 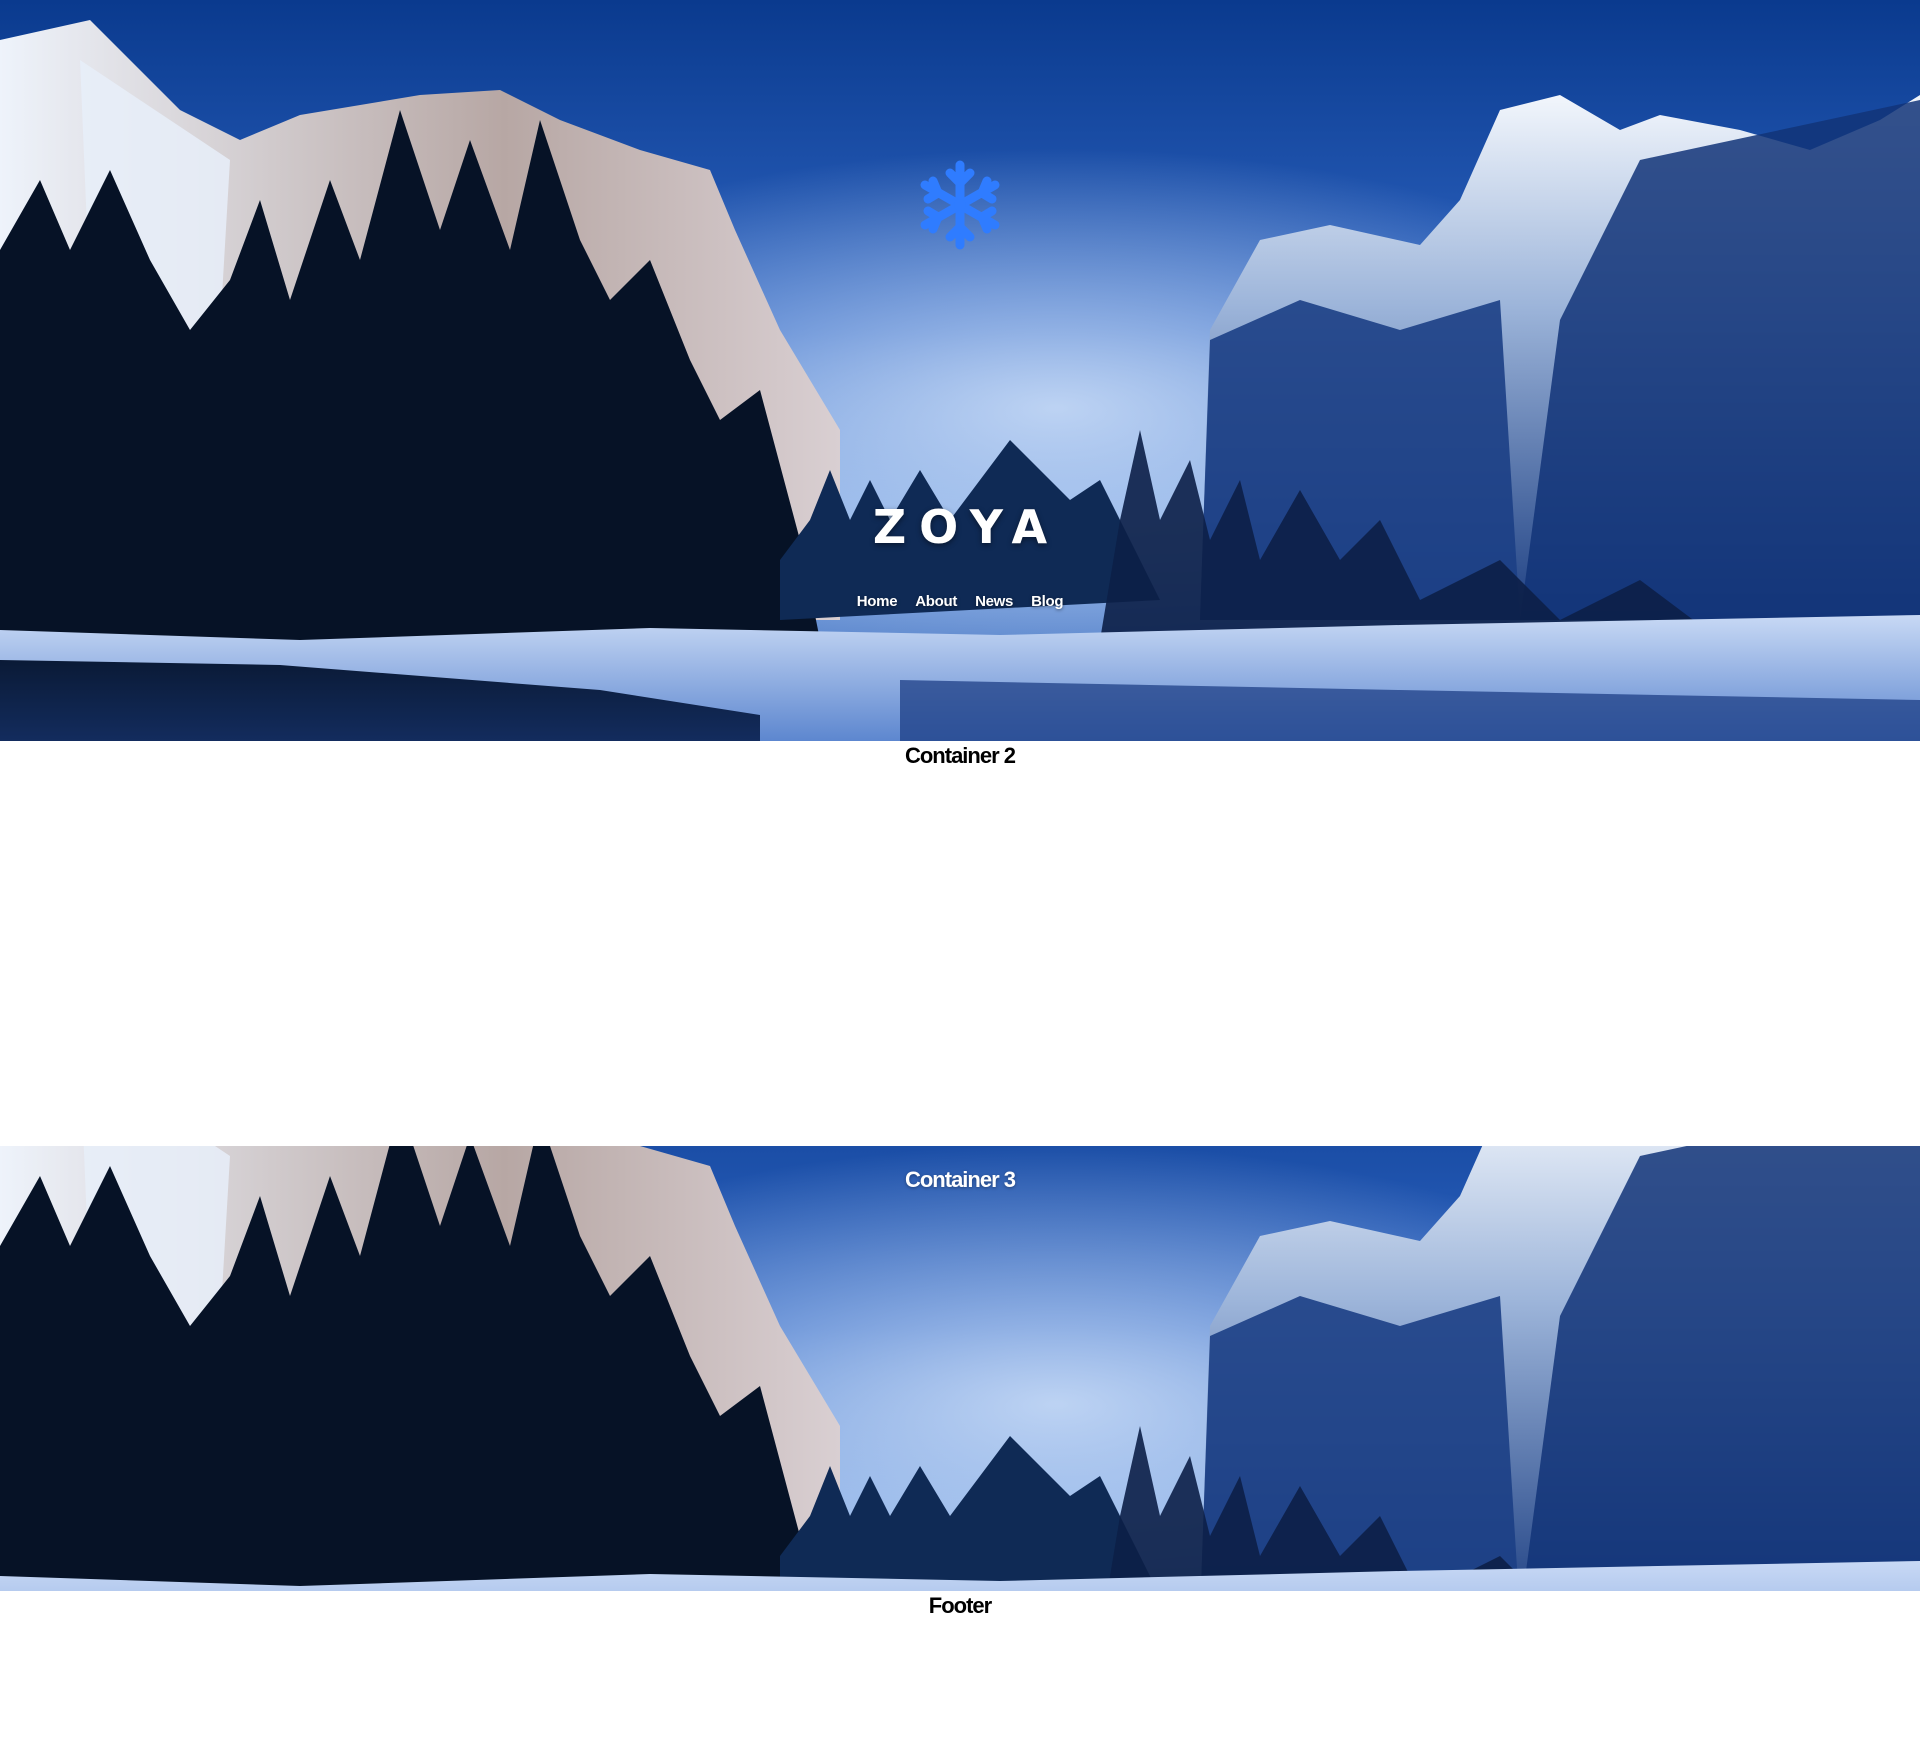 What do you see at coordinates (960, 755) in the screenshot?
I see `container-2-title: Container 2` at bounding box center [960, 755].